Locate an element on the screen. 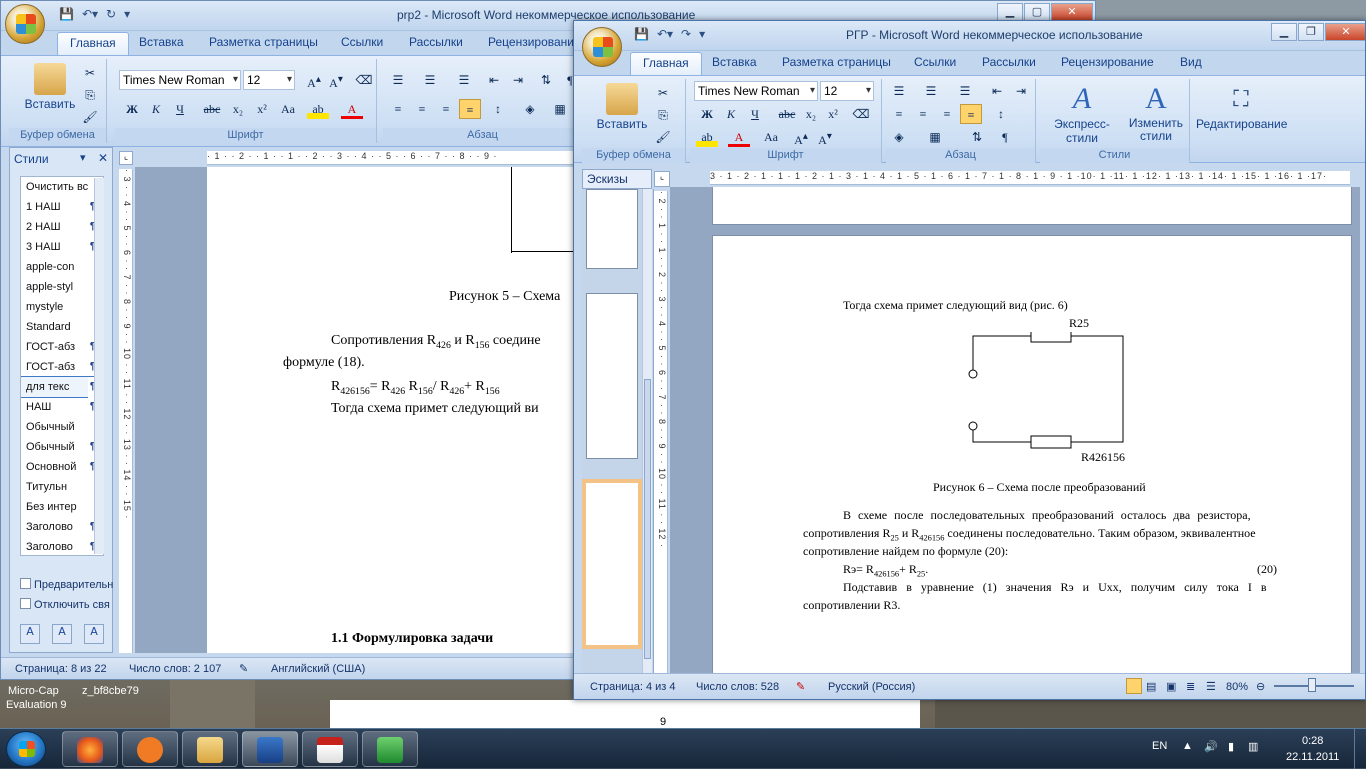  multilevel-list-icon: ☰ is located at coordinates (464, 80).